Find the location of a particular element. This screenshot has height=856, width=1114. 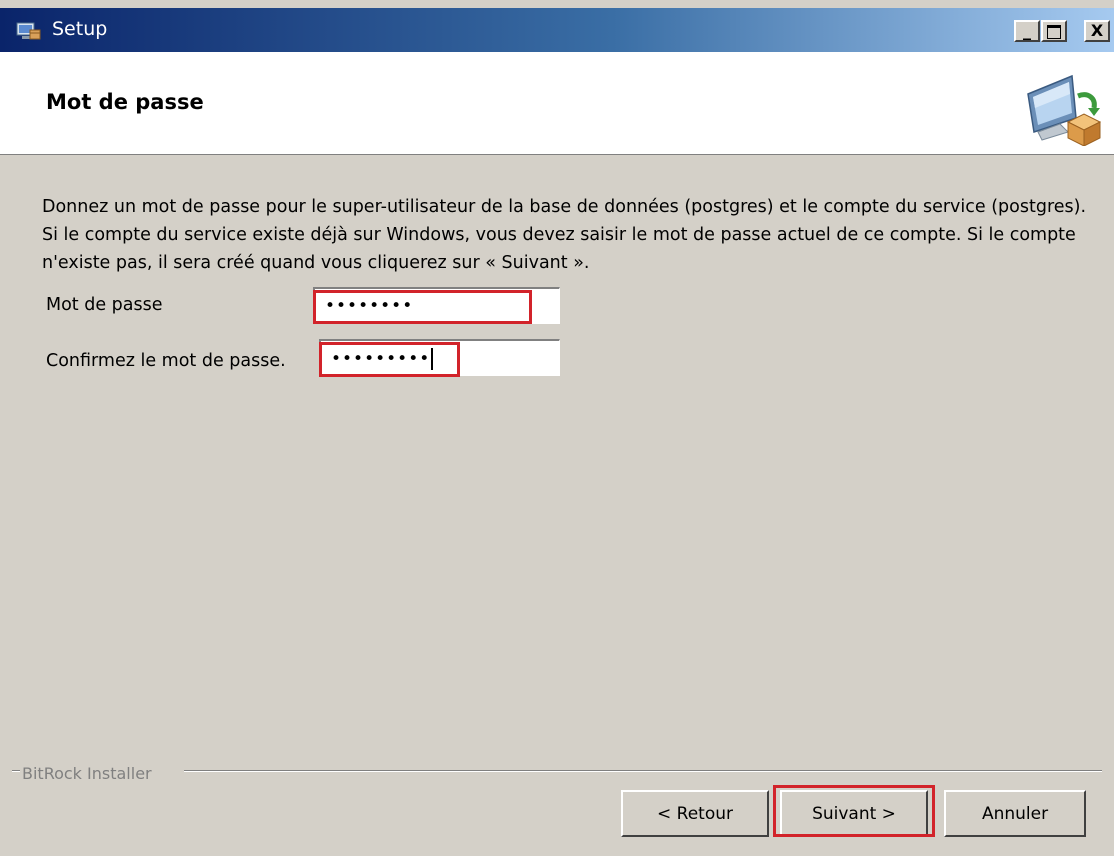

close-icon: X is located at coordinates (1097, 30).